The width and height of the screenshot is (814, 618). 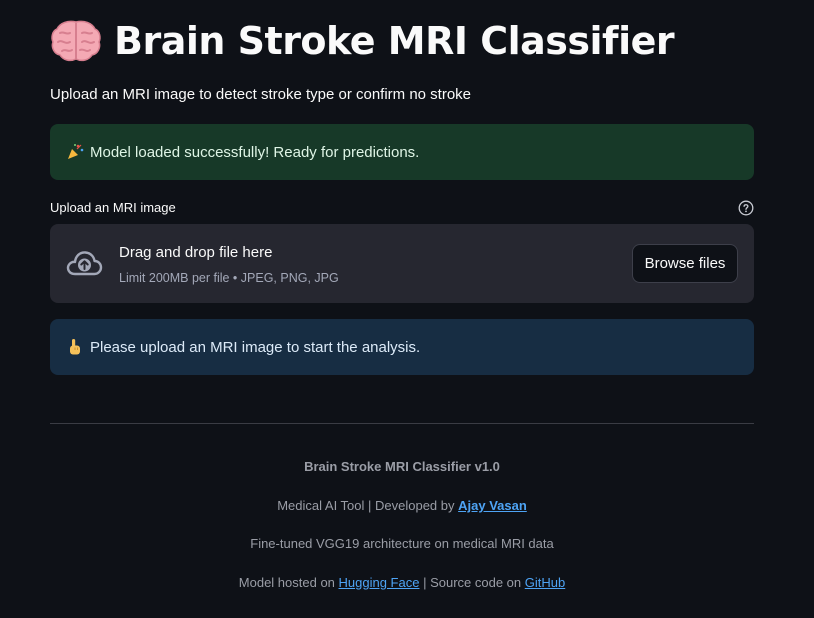 What do you see at coordinates (394, 41) in the screenshot?
I see `page-title-text: Brain Stroke MRI Classifier` at bounding box center [394, 41].